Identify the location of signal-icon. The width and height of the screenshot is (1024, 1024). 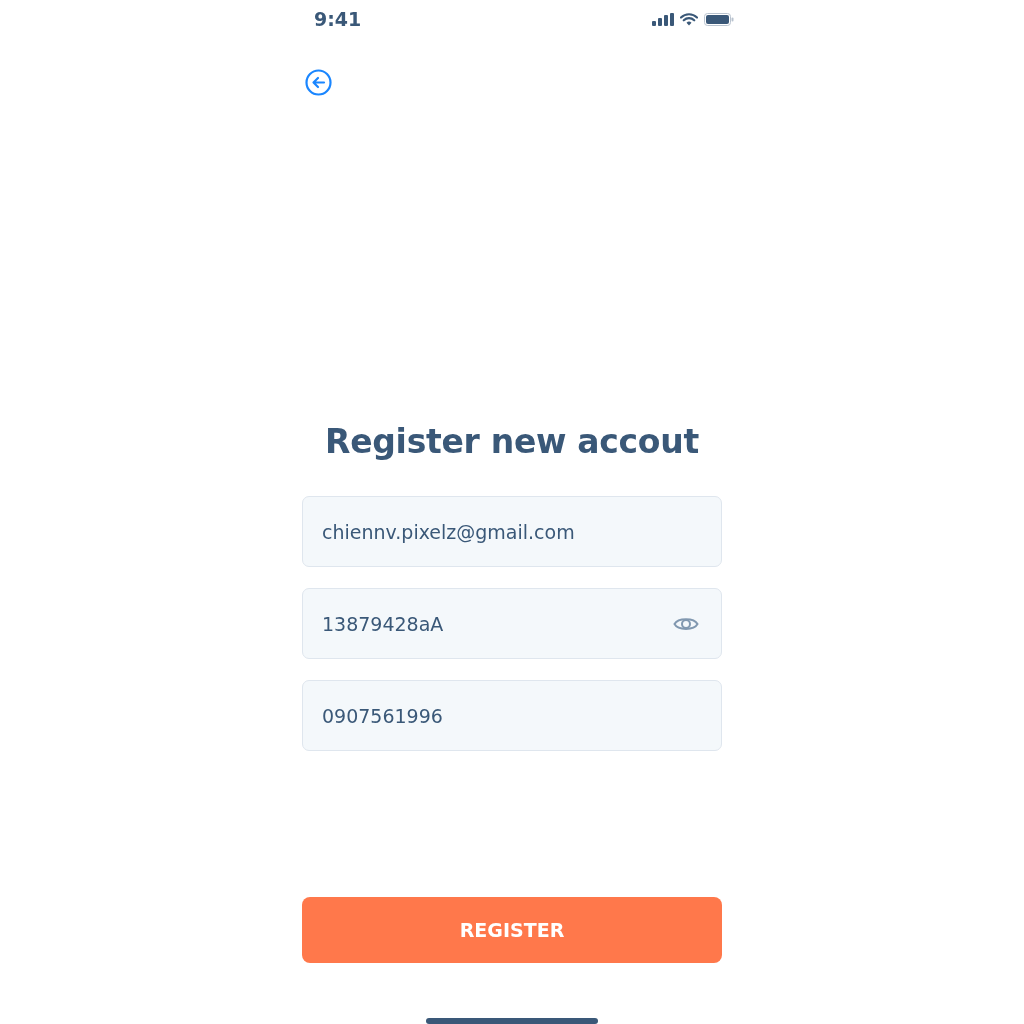
(663, 19).